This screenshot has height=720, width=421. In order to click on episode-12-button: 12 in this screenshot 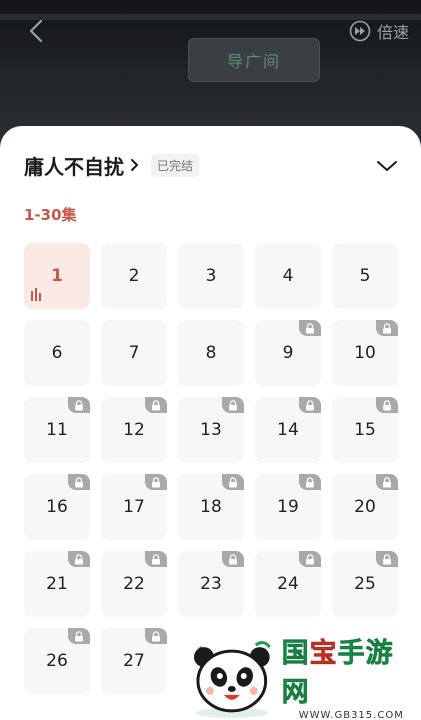, I will do `click(134, 430)`.